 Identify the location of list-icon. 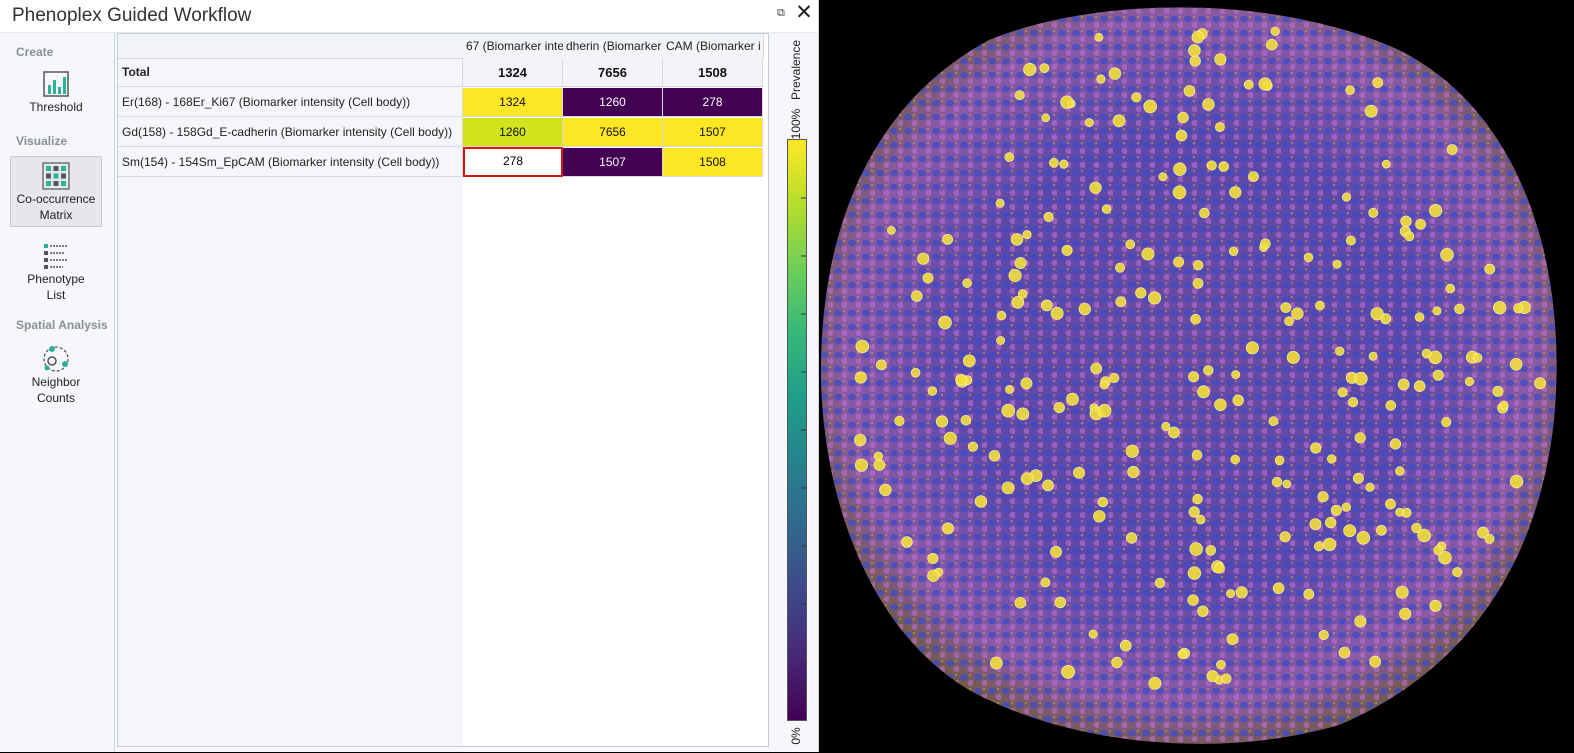
(56, 256).